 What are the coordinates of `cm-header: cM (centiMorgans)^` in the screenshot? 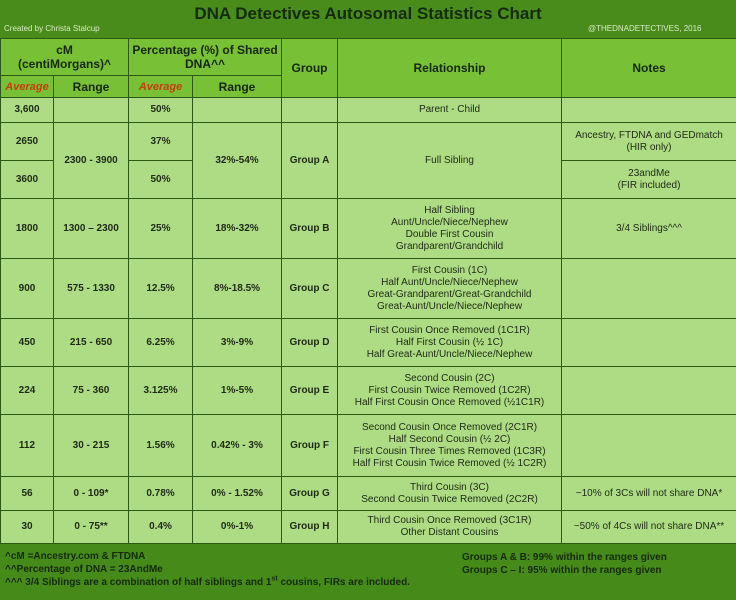 It's located at (65, 57).